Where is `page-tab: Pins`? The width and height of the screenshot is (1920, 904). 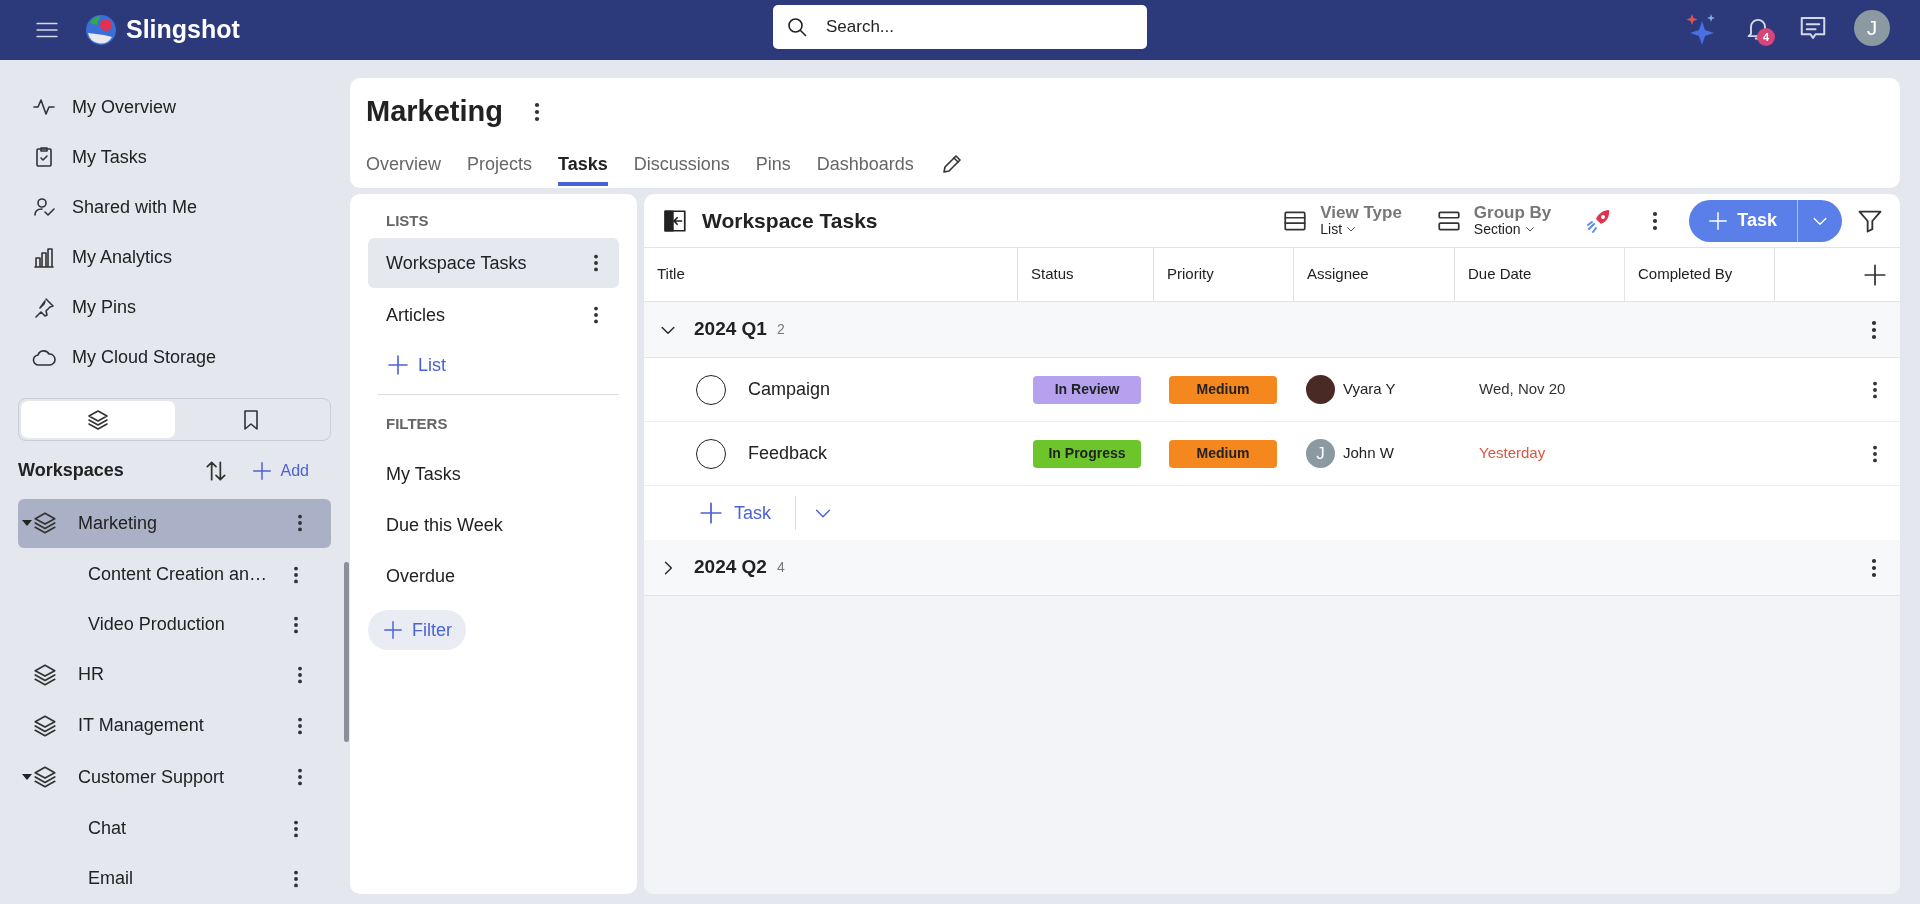 page-tab: Pins is located at coordinates (773, 166).